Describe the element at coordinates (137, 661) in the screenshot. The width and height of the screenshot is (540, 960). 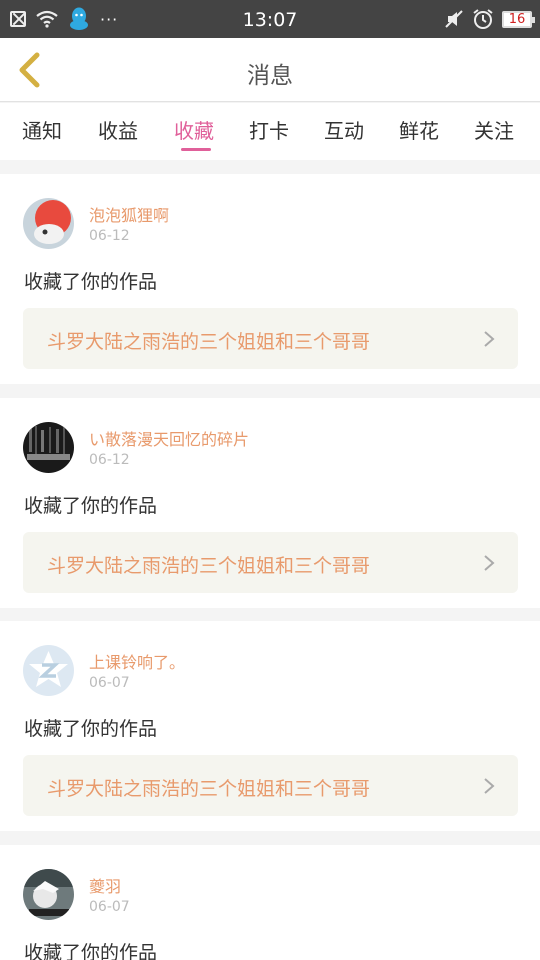
I see `user-name: 上课铃响了。` at that location.